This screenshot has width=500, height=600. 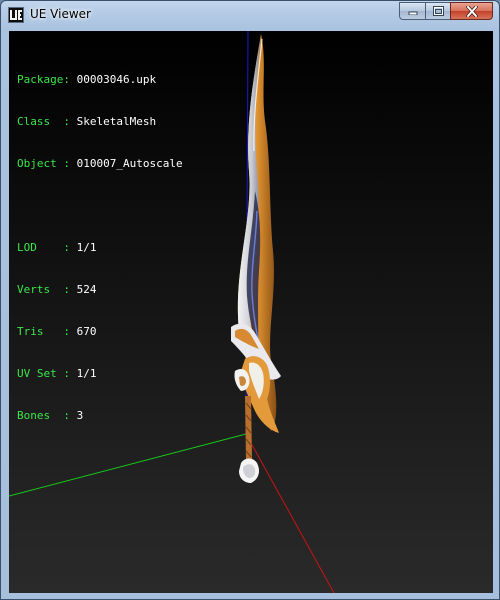 I want to click on info-value: 3, so click(x=80, y=415).